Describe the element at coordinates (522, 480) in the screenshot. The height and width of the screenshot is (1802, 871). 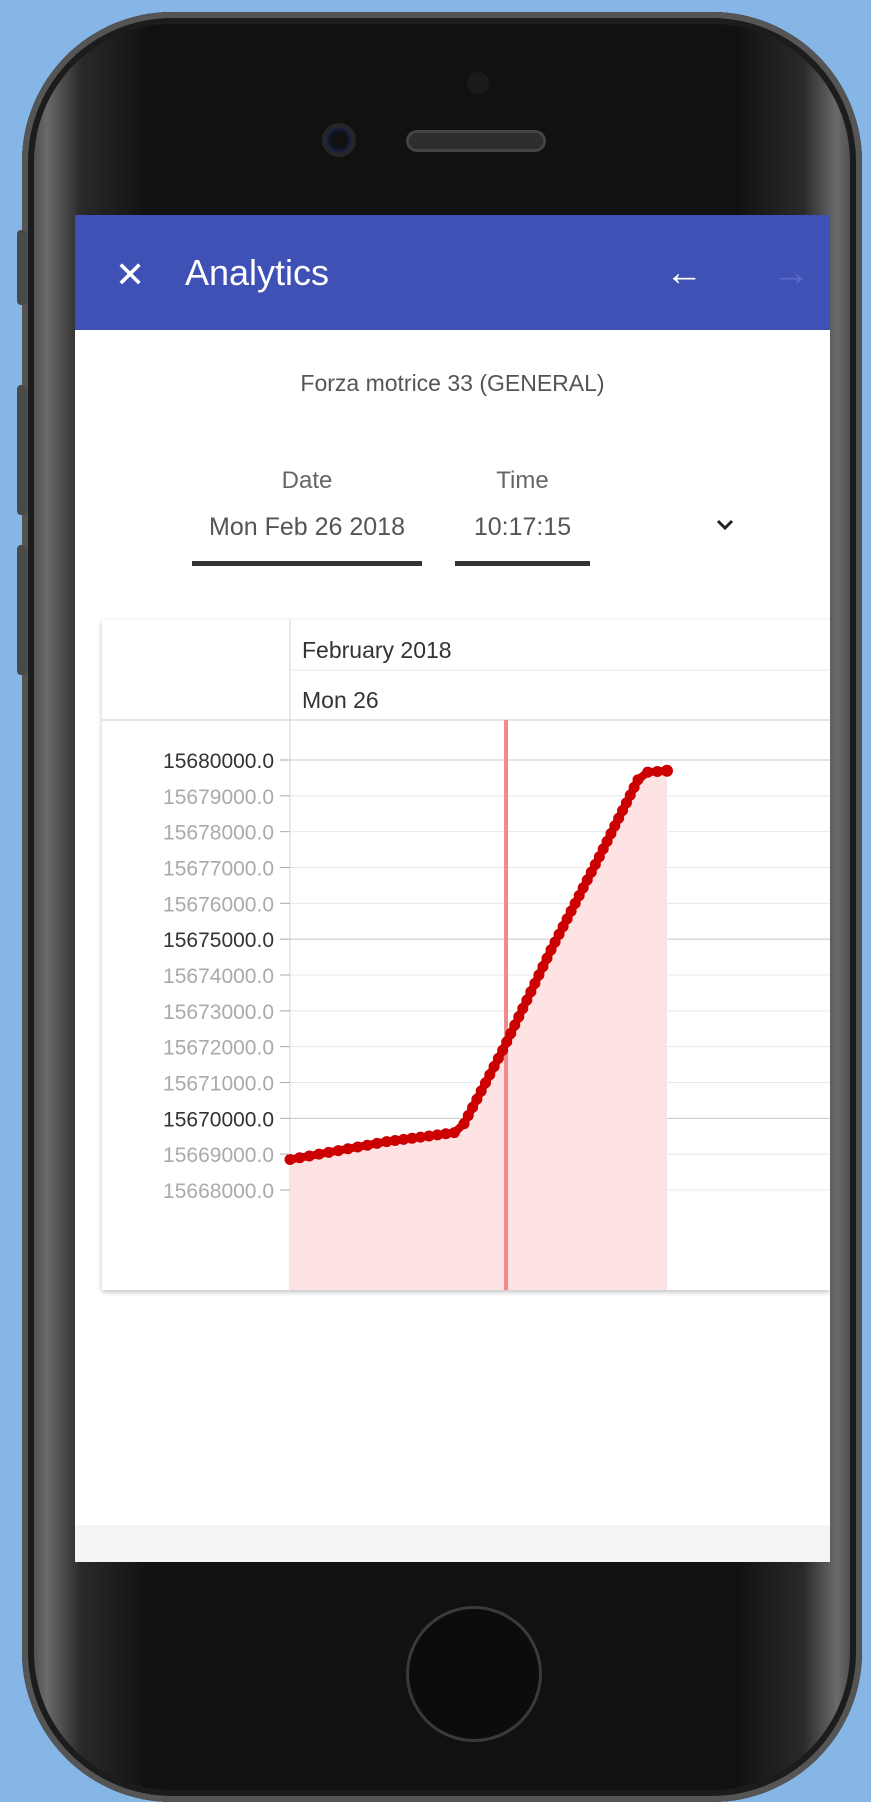
I see `time-label: Time` at that location.